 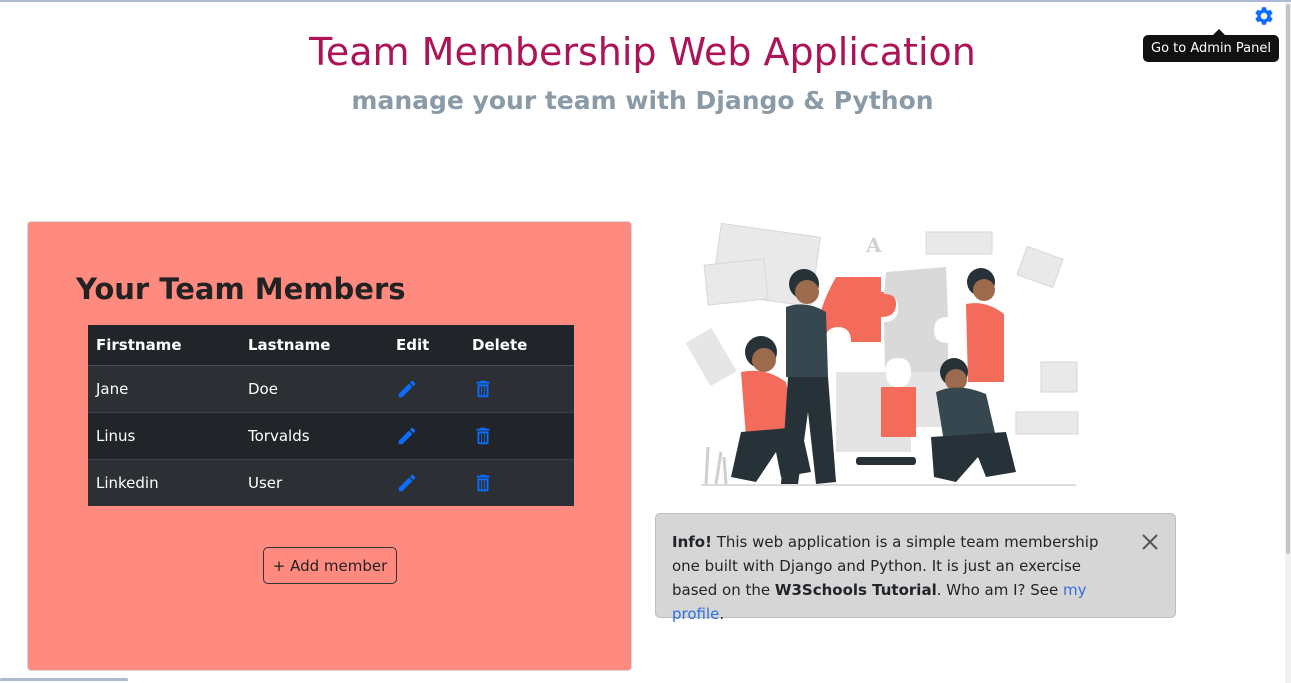 I want to click on member-firstname: Linus, so click(x=164, y=436).